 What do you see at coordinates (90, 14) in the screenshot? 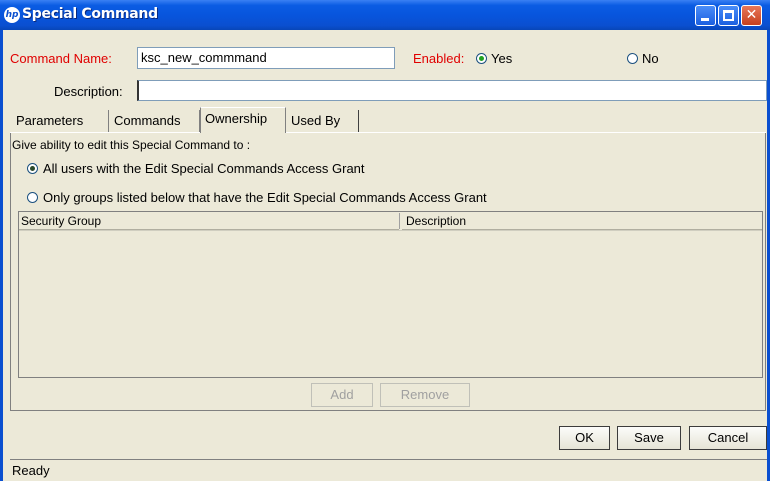
I see `window-title: Special Command` at bounding box center [90, 14].